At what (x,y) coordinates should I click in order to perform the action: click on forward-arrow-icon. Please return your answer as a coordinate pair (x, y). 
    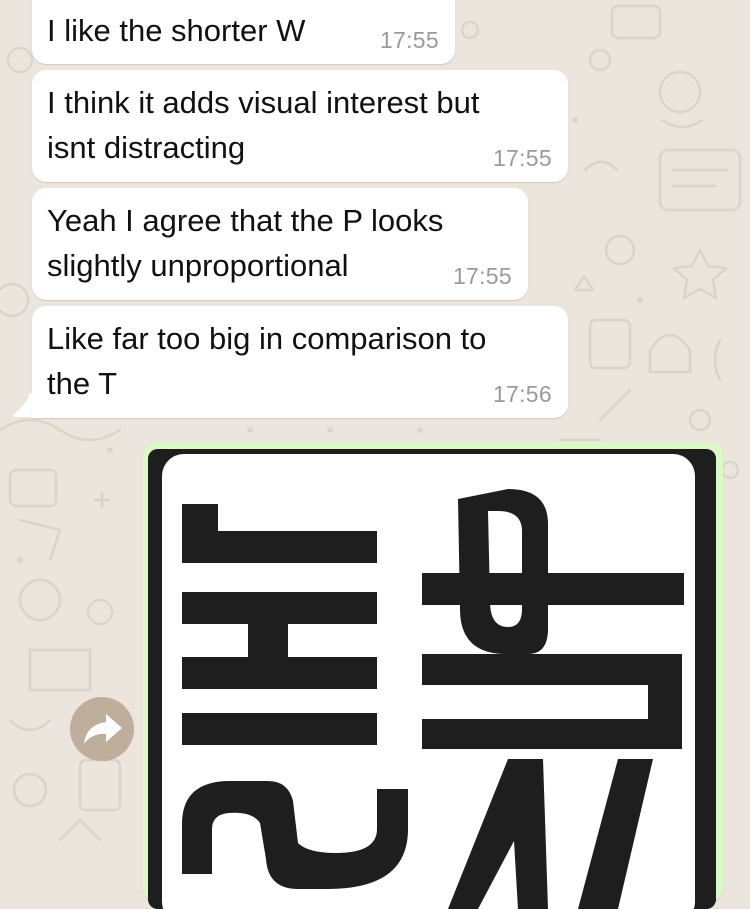
    Looking at the image, I should click on (103, 729).